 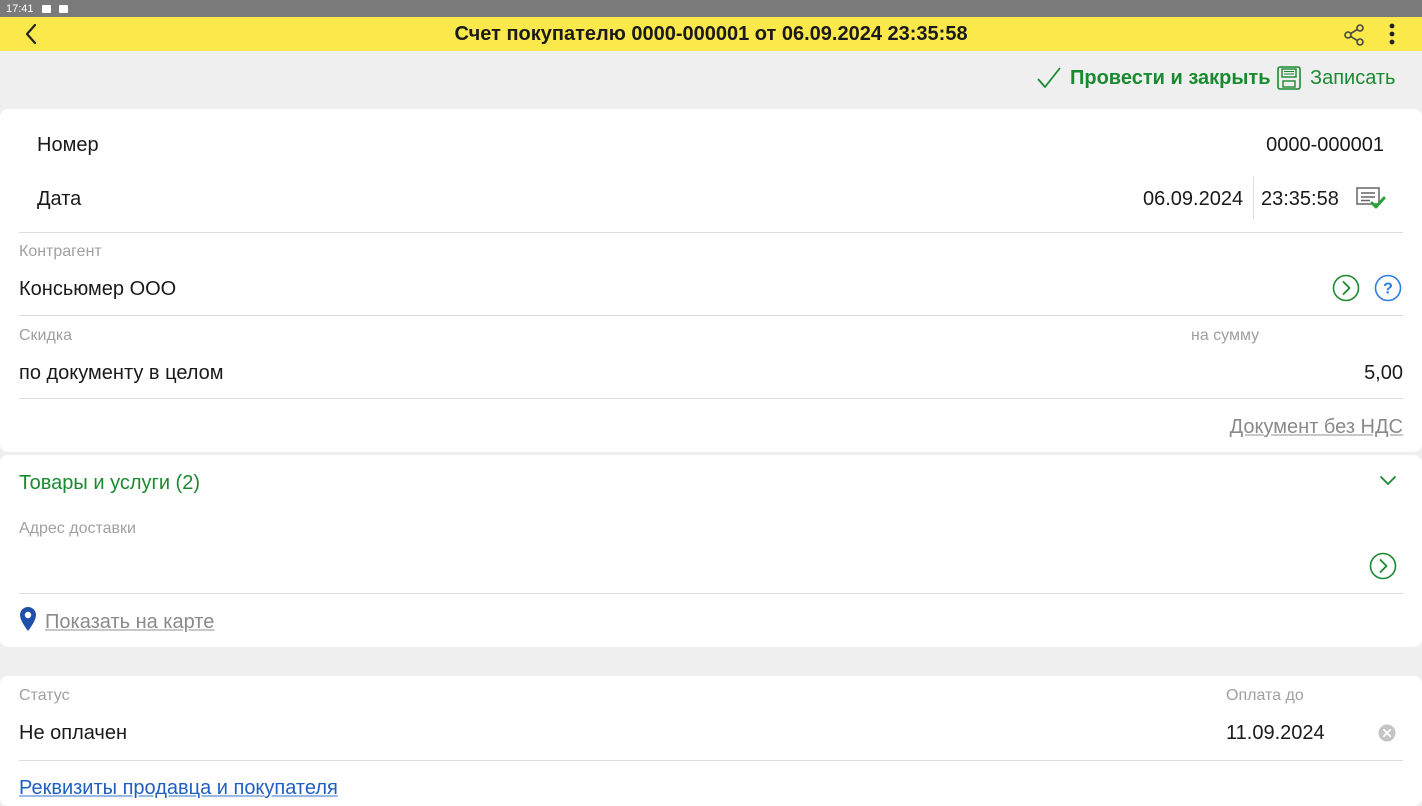 I want to click on save-label: Записать, so click(x=1353, y=77).